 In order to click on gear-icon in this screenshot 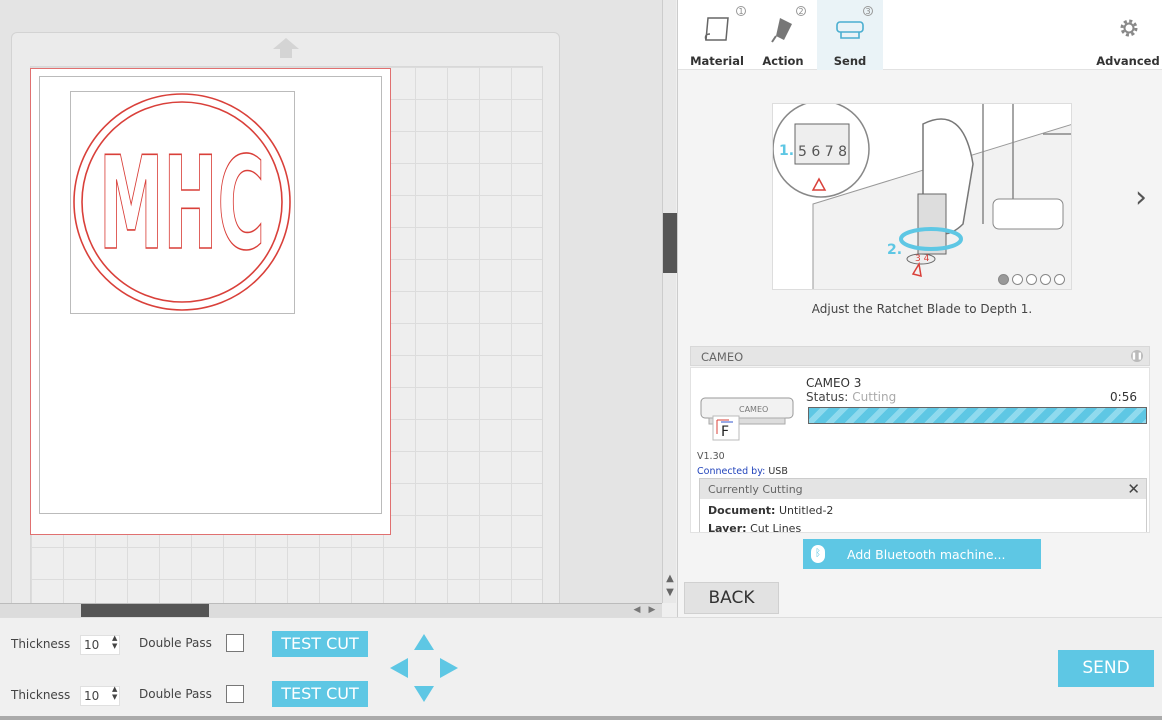, I will do `click(1129, 28)`.